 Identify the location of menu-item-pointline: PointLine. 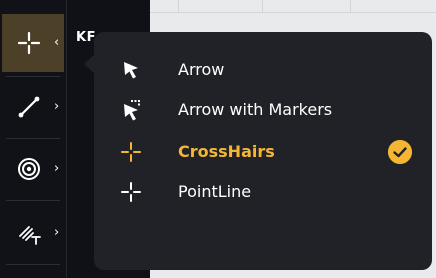
(263, 192).